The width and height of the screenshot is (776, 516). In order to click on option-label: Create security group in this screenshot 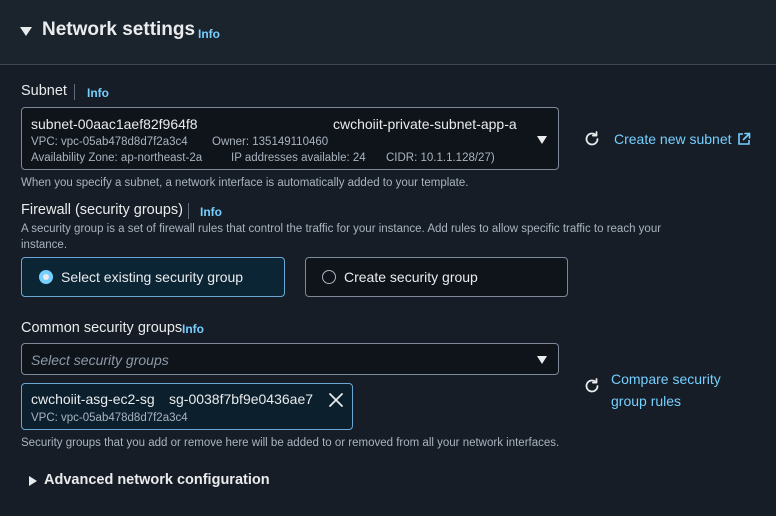, I will do `click(411, 277)`.